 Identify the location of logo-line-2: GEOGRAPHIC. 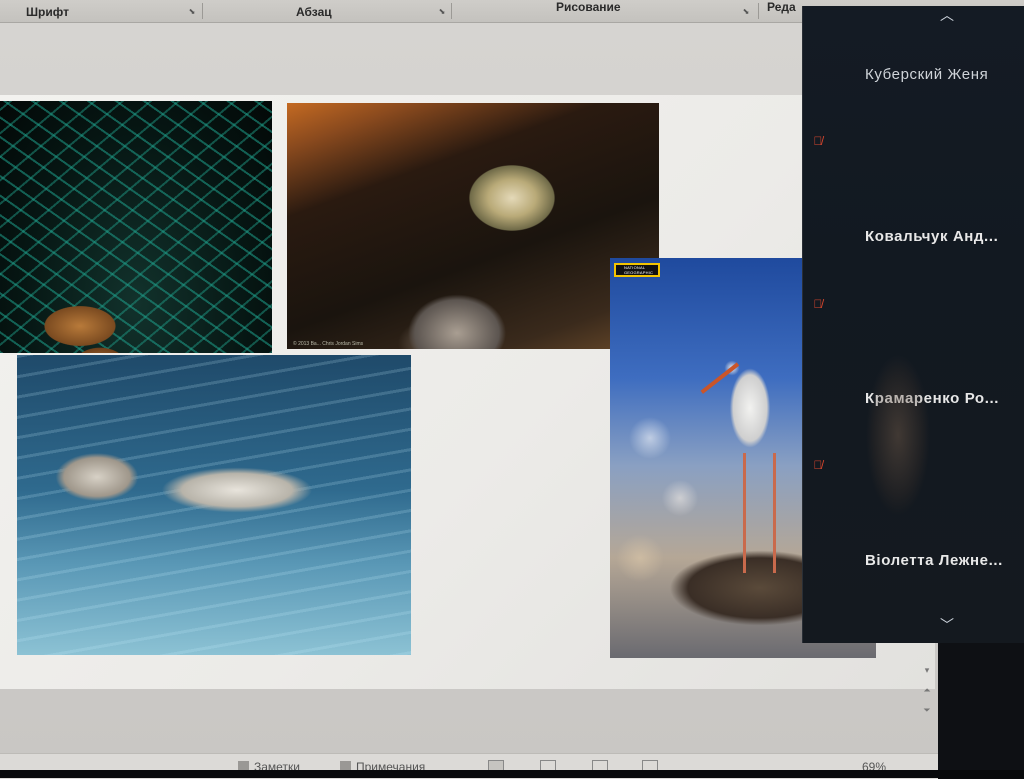
(639, 272).